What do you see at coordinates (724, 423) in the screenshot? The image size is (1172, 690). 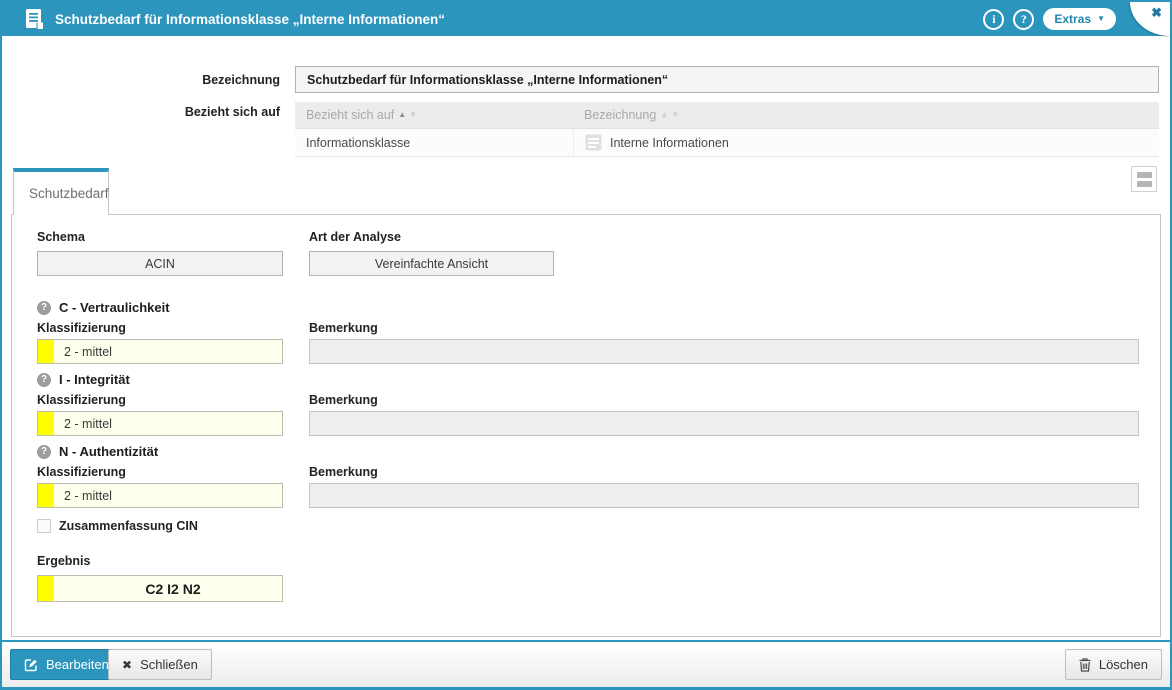 I see `bemerkung-field-i` at bounding box center [724, 423].